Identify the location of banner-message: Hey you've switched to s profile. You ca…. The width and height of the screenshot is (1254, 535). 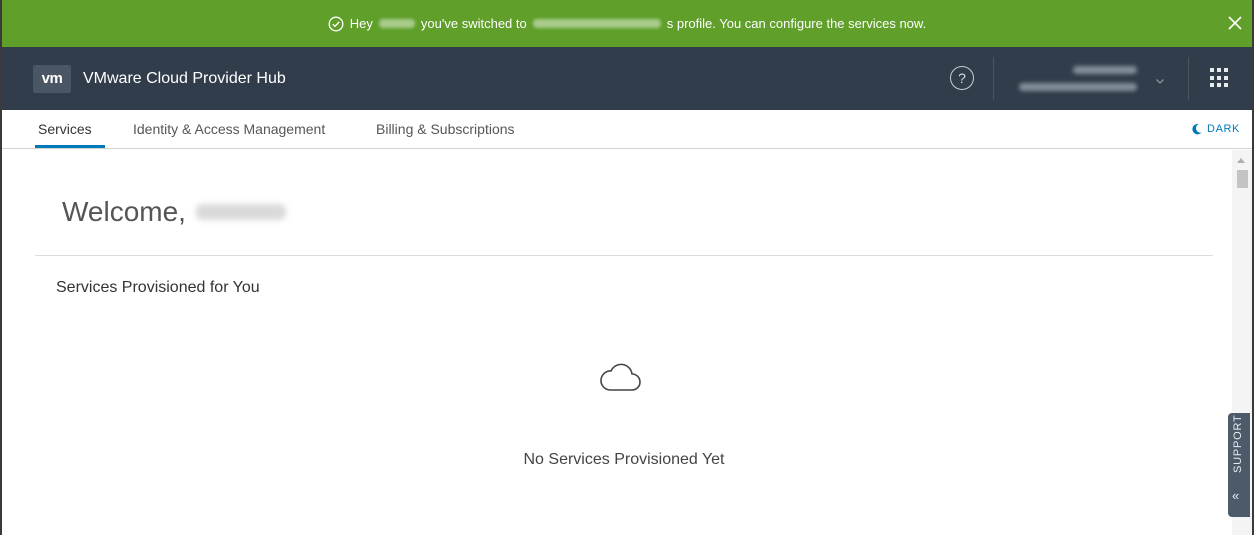
(627, 24).